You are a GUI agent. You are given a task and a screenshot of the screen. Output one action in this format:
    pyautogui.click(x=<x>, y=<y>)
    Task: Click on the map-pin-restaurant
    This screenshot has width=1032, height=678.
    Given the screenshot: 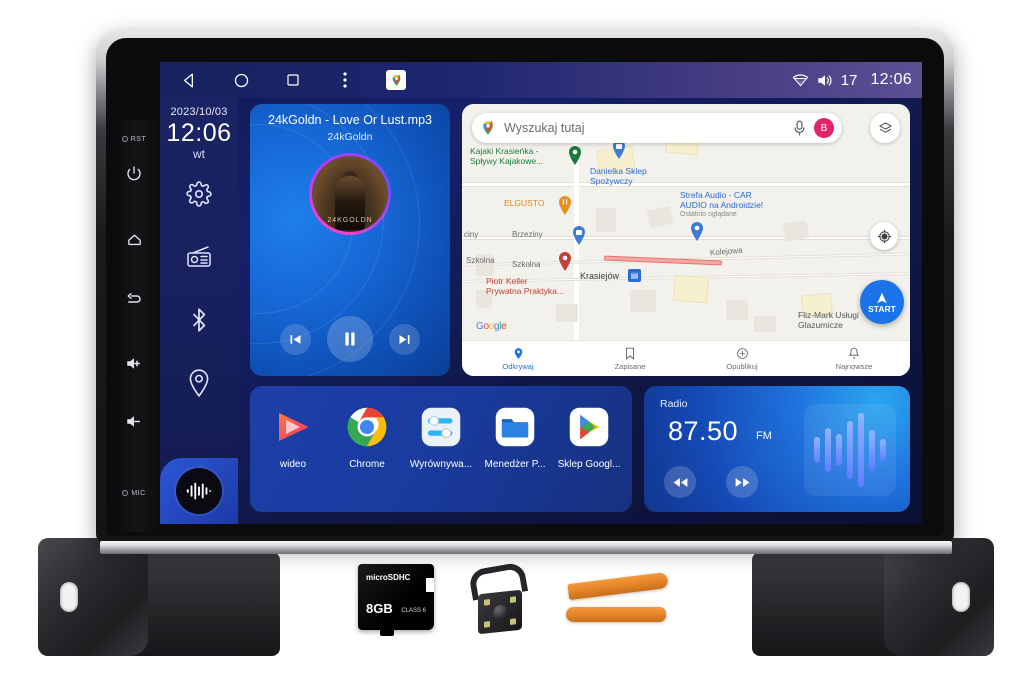 What is the action you would take?
    pyautogui.click(x=565, y=205)
    